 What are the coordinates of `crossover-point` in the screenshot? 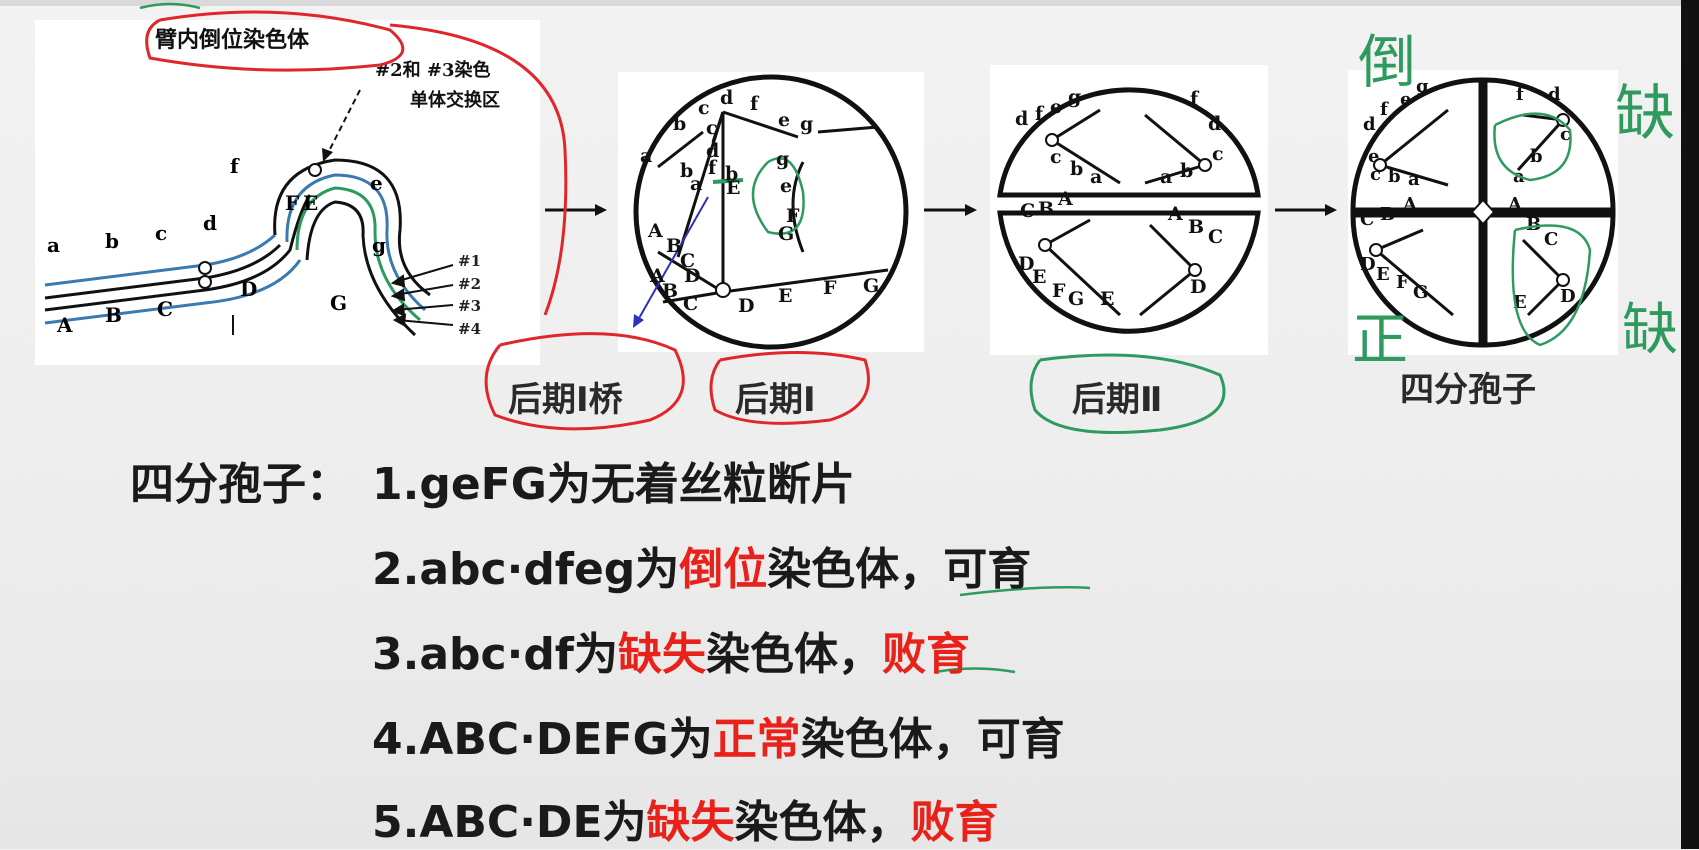 It's located at (315, 170).